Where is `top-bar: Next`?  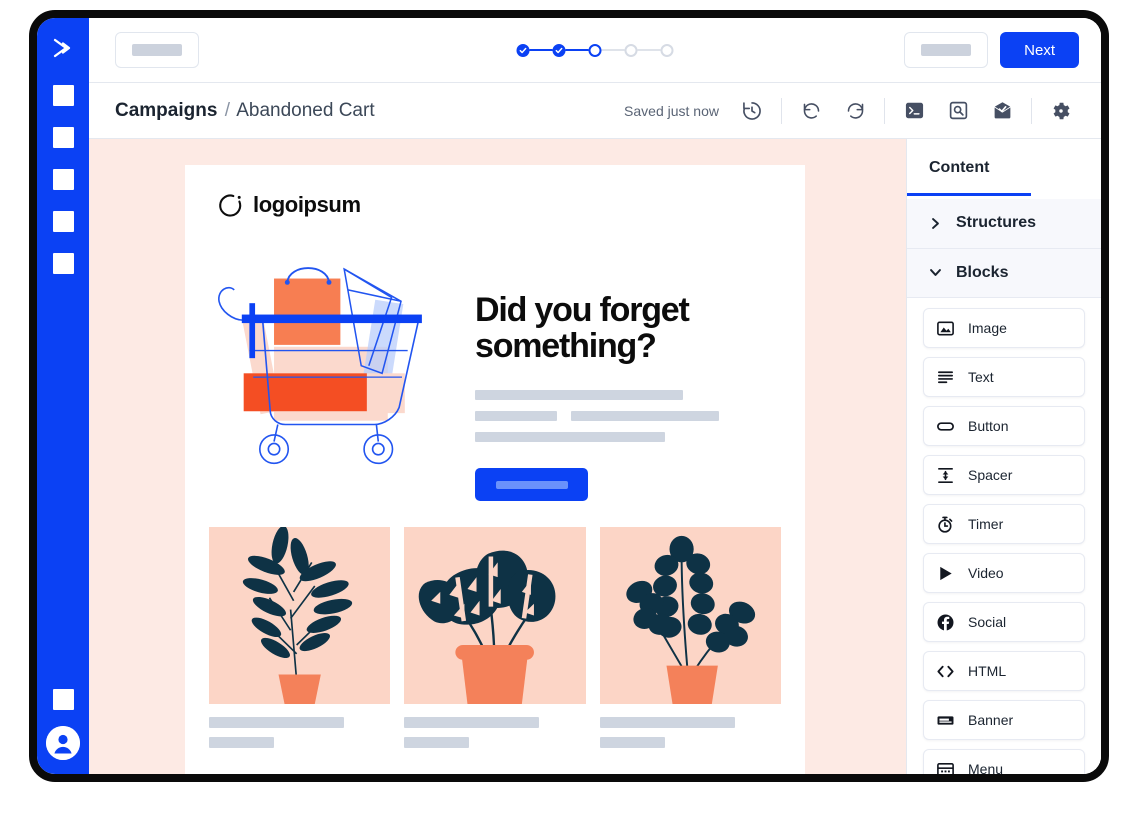
top-bar: Next is located at coordinates (595, 50).